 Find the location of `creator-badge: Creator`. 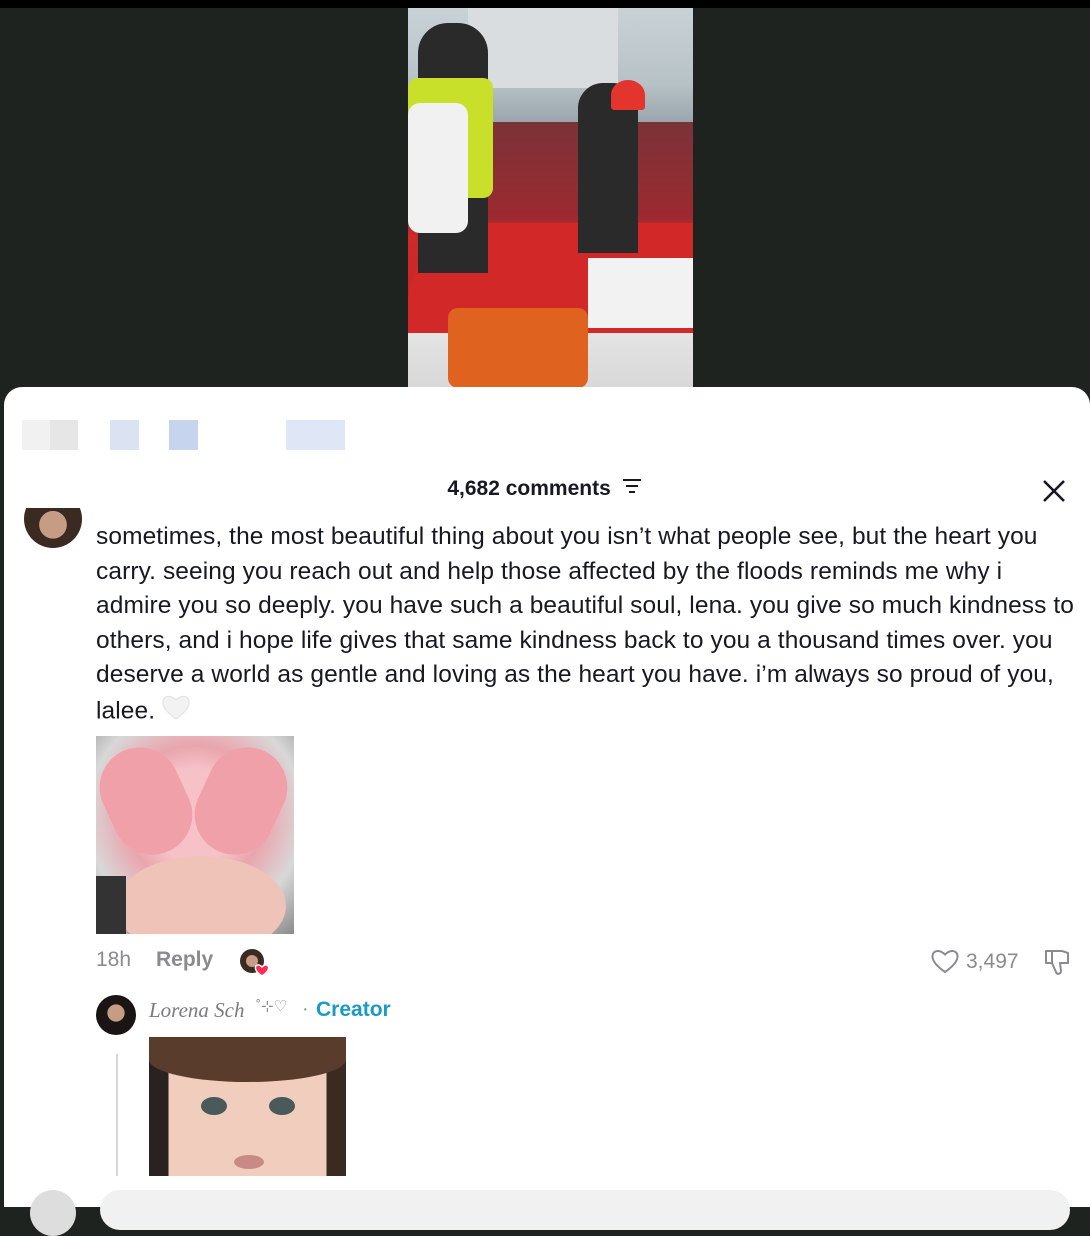

creator-badge: Creator is located at coordinates (353, 1009).